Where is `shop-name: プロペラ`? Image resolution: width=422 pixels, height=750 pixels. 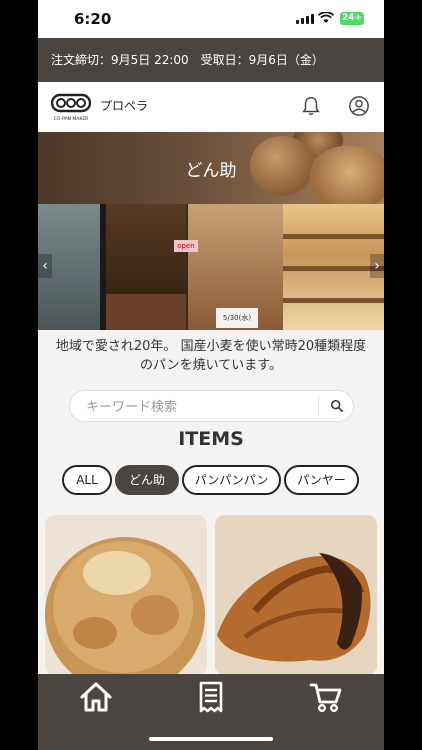 shop-name: プロペラ is located at coordinates (124, 106).